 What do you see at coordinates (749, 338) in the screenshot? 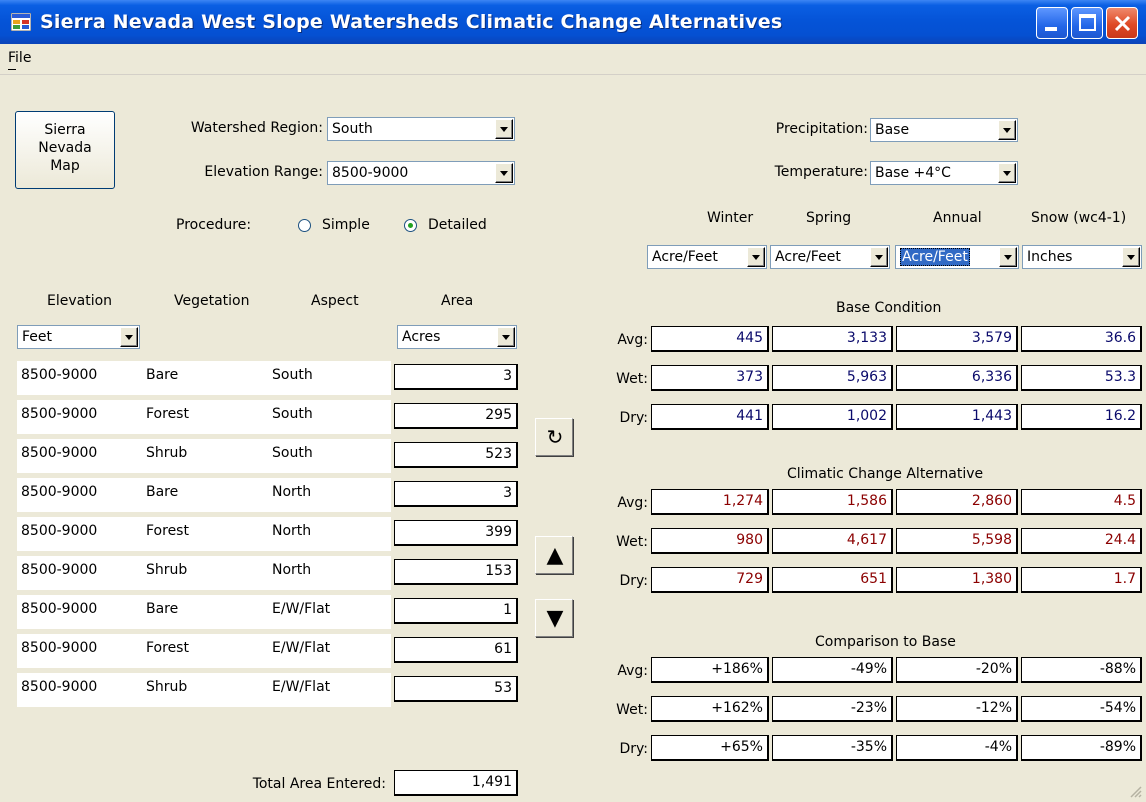
I see `base-avg-value: 445` at bounding box center [749, 338].